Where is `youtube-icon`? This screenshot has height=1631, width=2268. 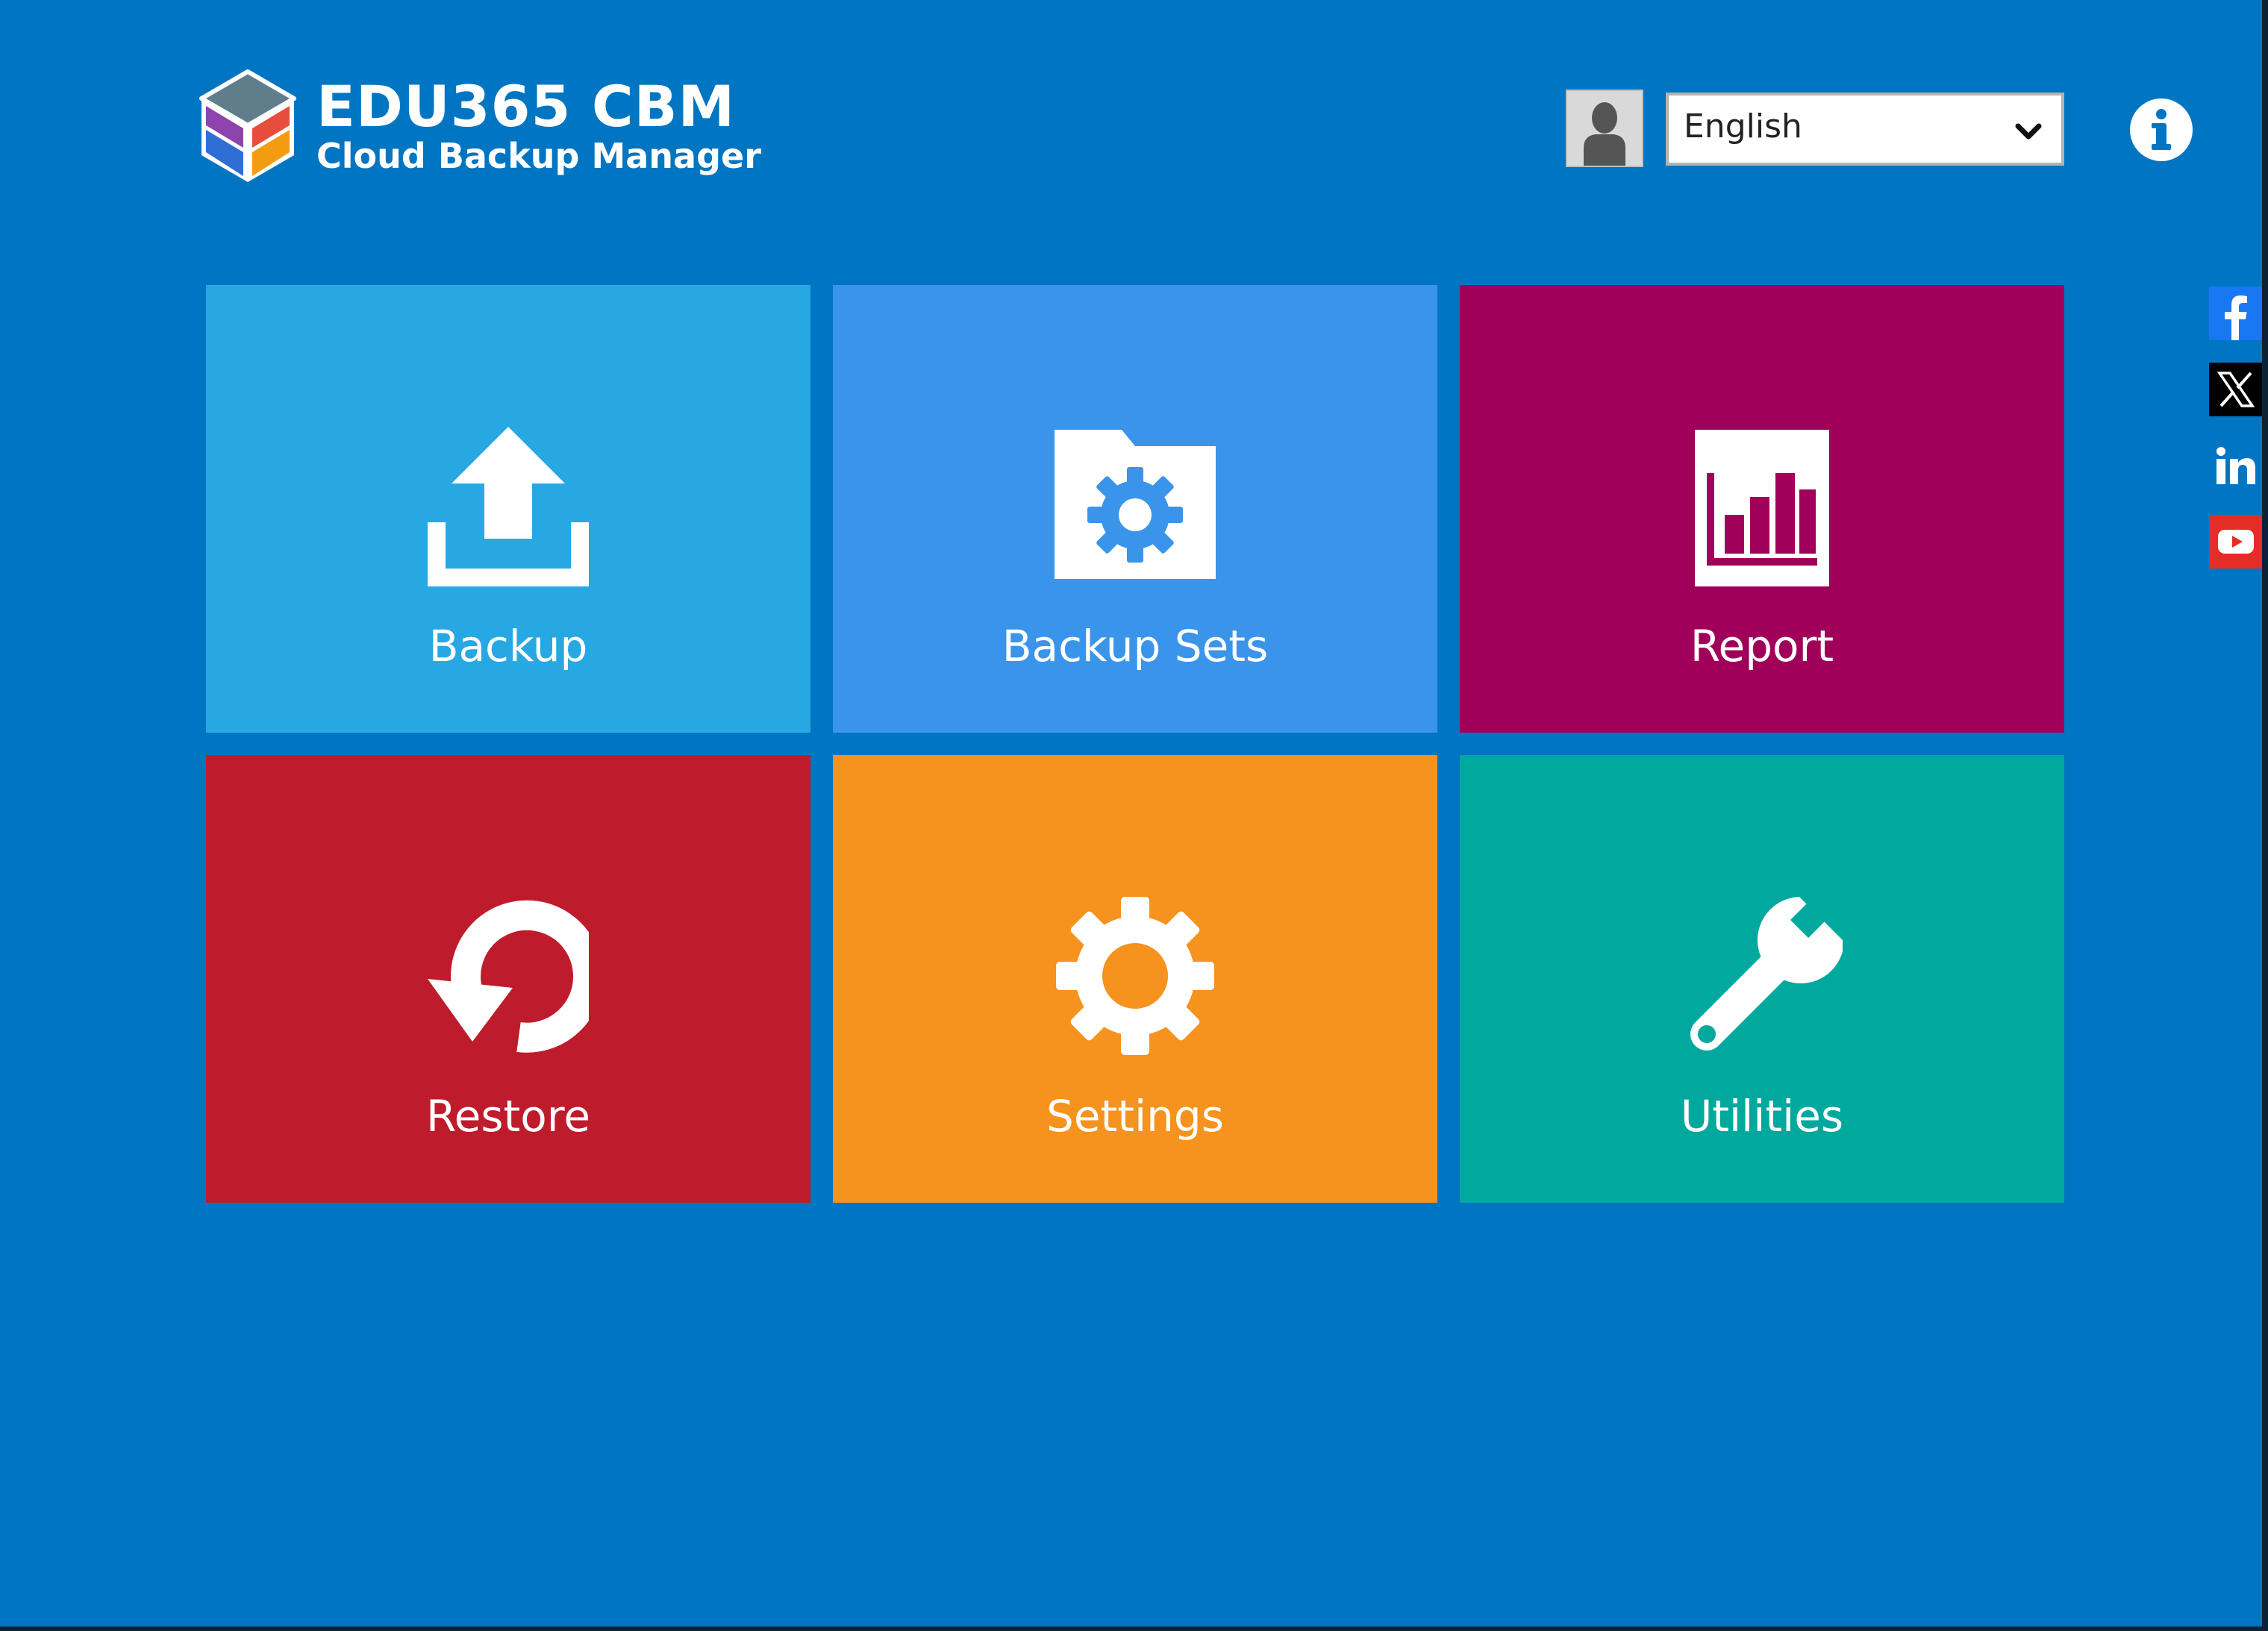
youtube-icon is located at coordinates (2236, 542).